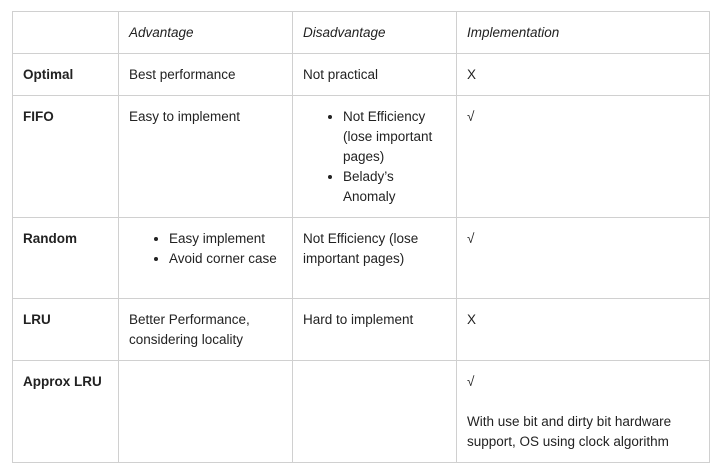 The height and width of the screenshot is (470, 720). I want to click on list-item: Easy implement, so click(225, 239).